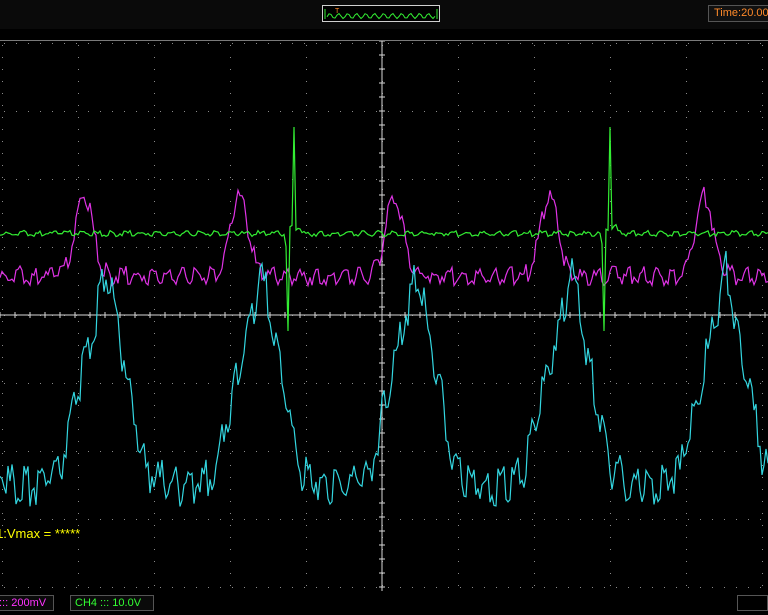 Image resolution: width=768 pixels, height=615 pixels. What do you see at coordinates (112, 603) in the screenshot?
I see `ch4-scale-indicator: CH4 ::: 10.0V` at bounding box center [112, 603].